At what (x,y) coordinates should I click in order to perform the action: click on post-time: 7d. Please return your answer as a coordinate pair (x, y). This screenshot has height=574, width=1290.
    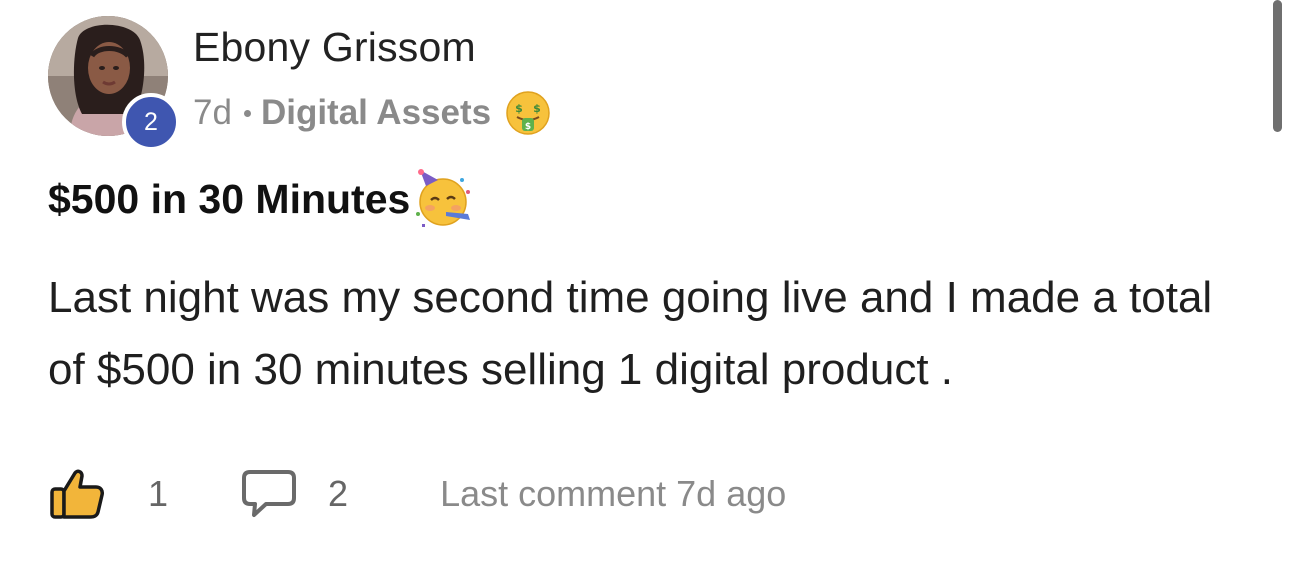
    Looking at the image, I should click on (212, 112).